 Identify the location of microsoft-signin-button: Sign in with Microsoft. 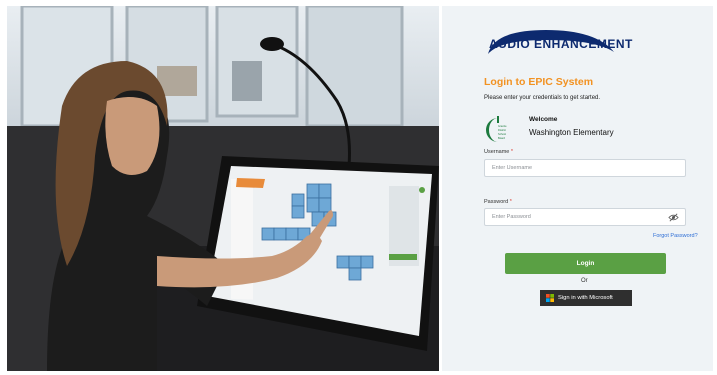
(586, 298).